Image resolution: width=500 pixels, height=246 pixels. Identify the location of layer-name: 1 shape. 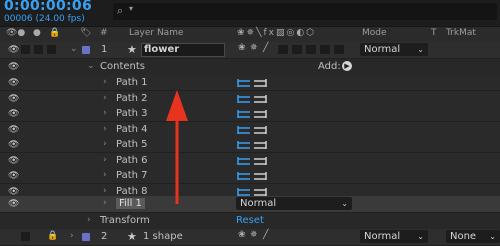
(163, 236).